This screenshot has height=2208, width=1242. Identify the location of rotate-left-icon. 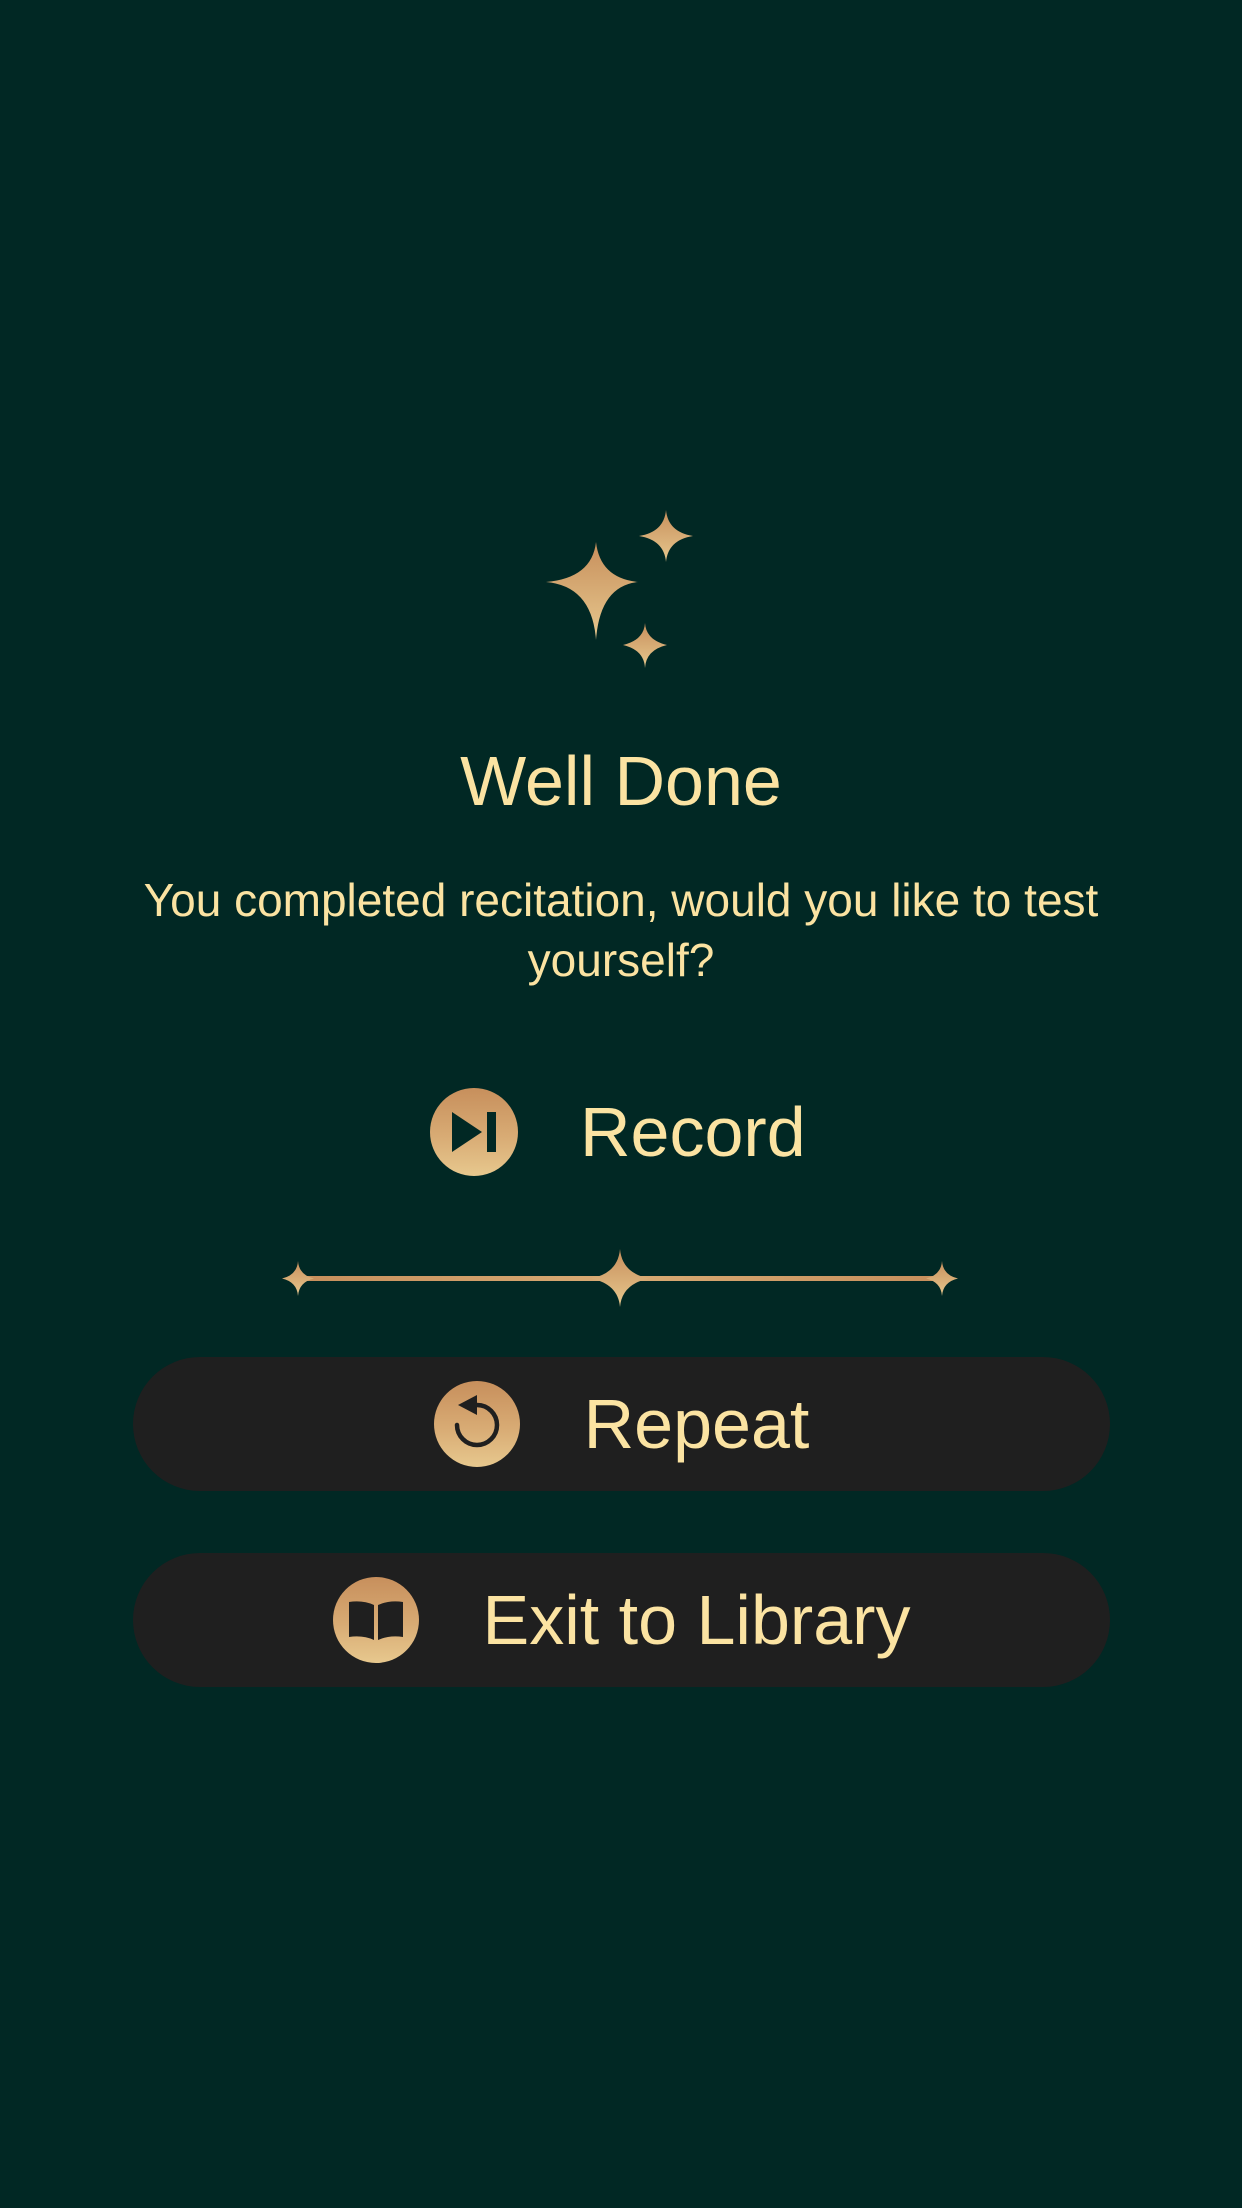
(476, 1424).